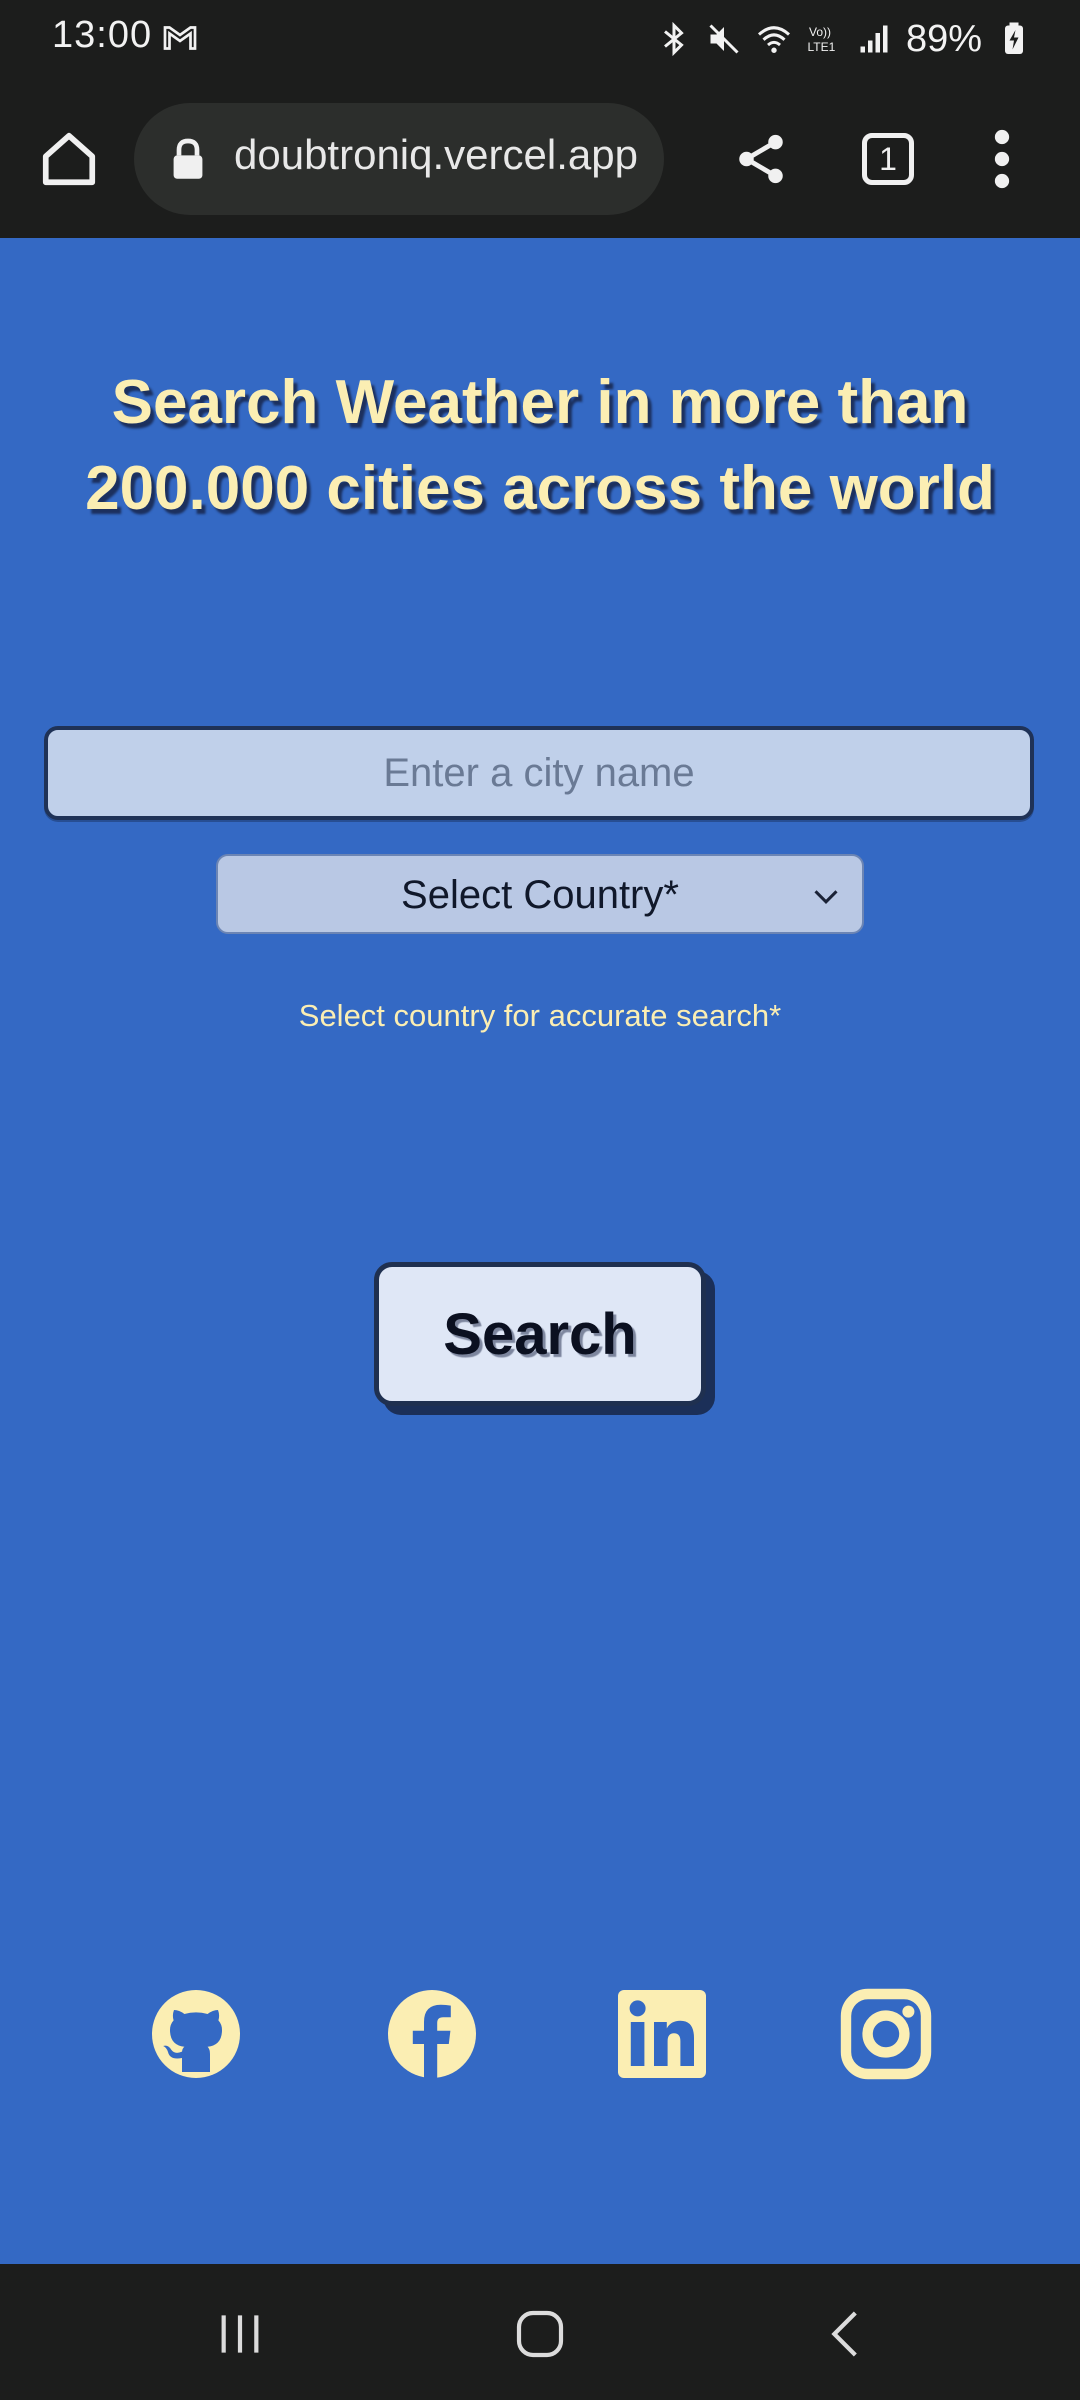 This screenshot has width=1080, height=2400. I want to click on battery-percent: 89%, so click(943, 38).